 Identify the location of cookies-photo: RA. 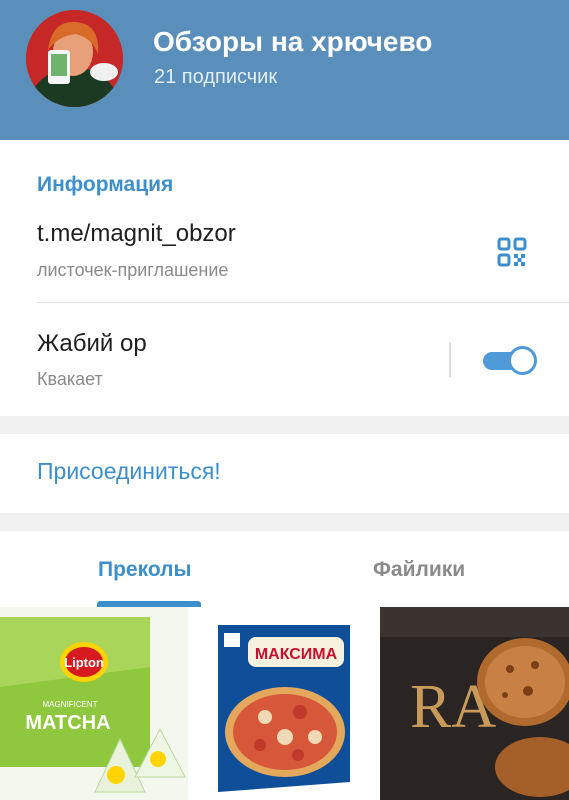
(474, 703).